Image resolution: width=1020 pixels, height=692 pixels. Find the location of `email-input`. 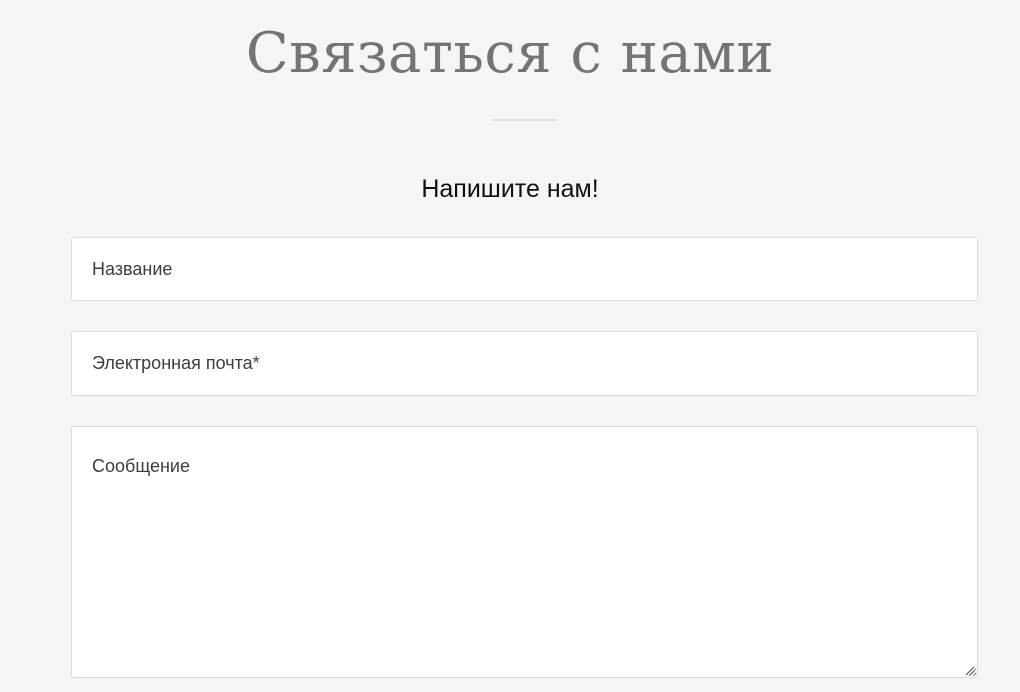

email-input is located at coordinates (524, 363).